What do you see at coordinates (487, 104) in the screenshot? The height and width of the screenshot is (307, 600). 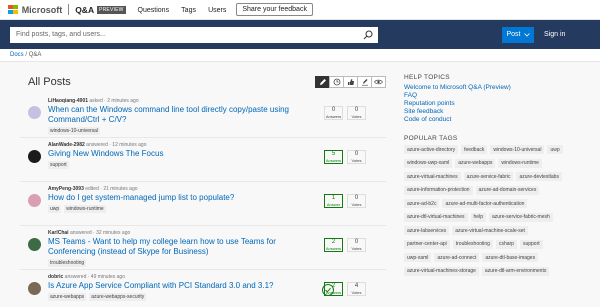 I see `help-link-reputation: Reputation points` at bounding box center [487, 104].